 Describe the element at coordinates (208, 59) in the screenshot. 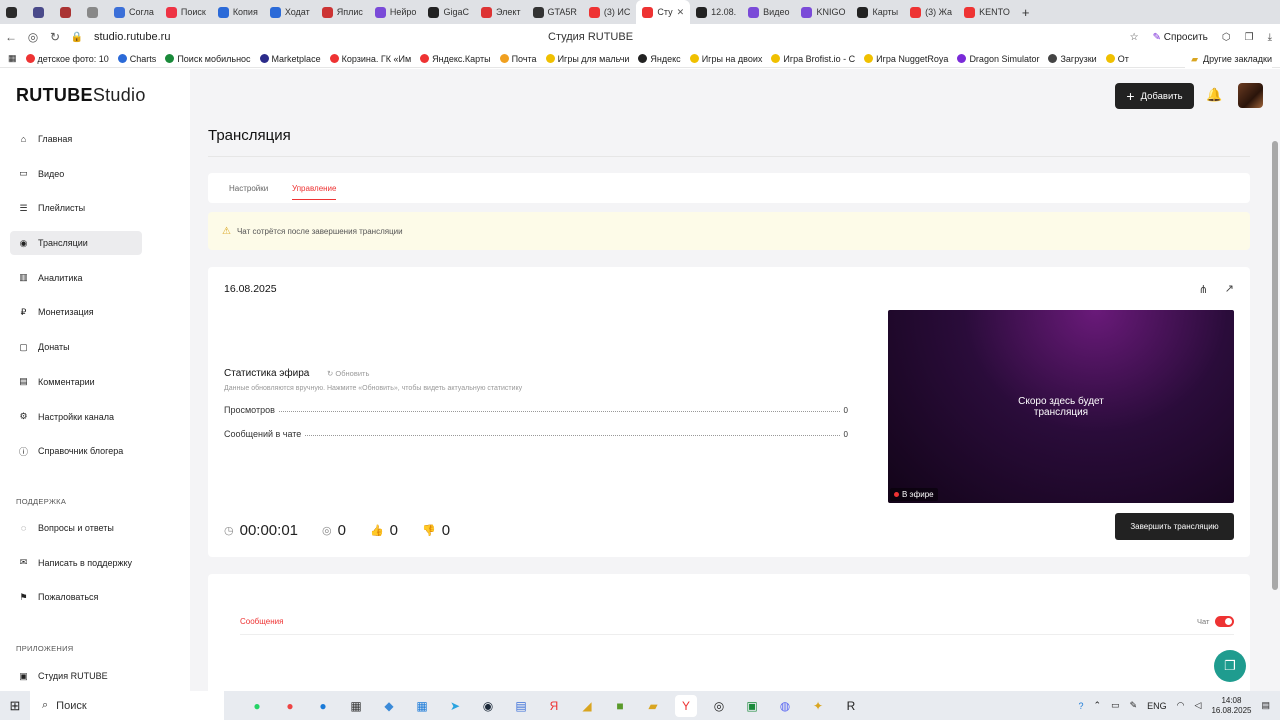

I see `bookmark-item: Поиск мобильнос` at that location.